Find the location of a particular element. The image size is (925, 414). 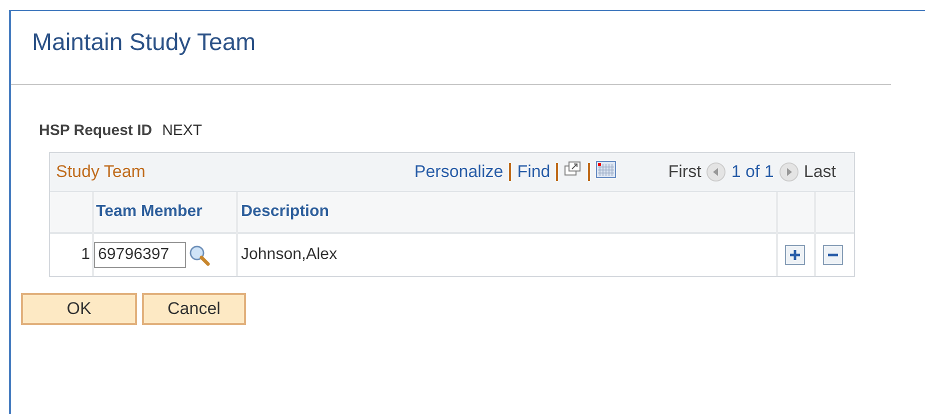

request-id-value: NEXT is located at coordinates (182, 130).